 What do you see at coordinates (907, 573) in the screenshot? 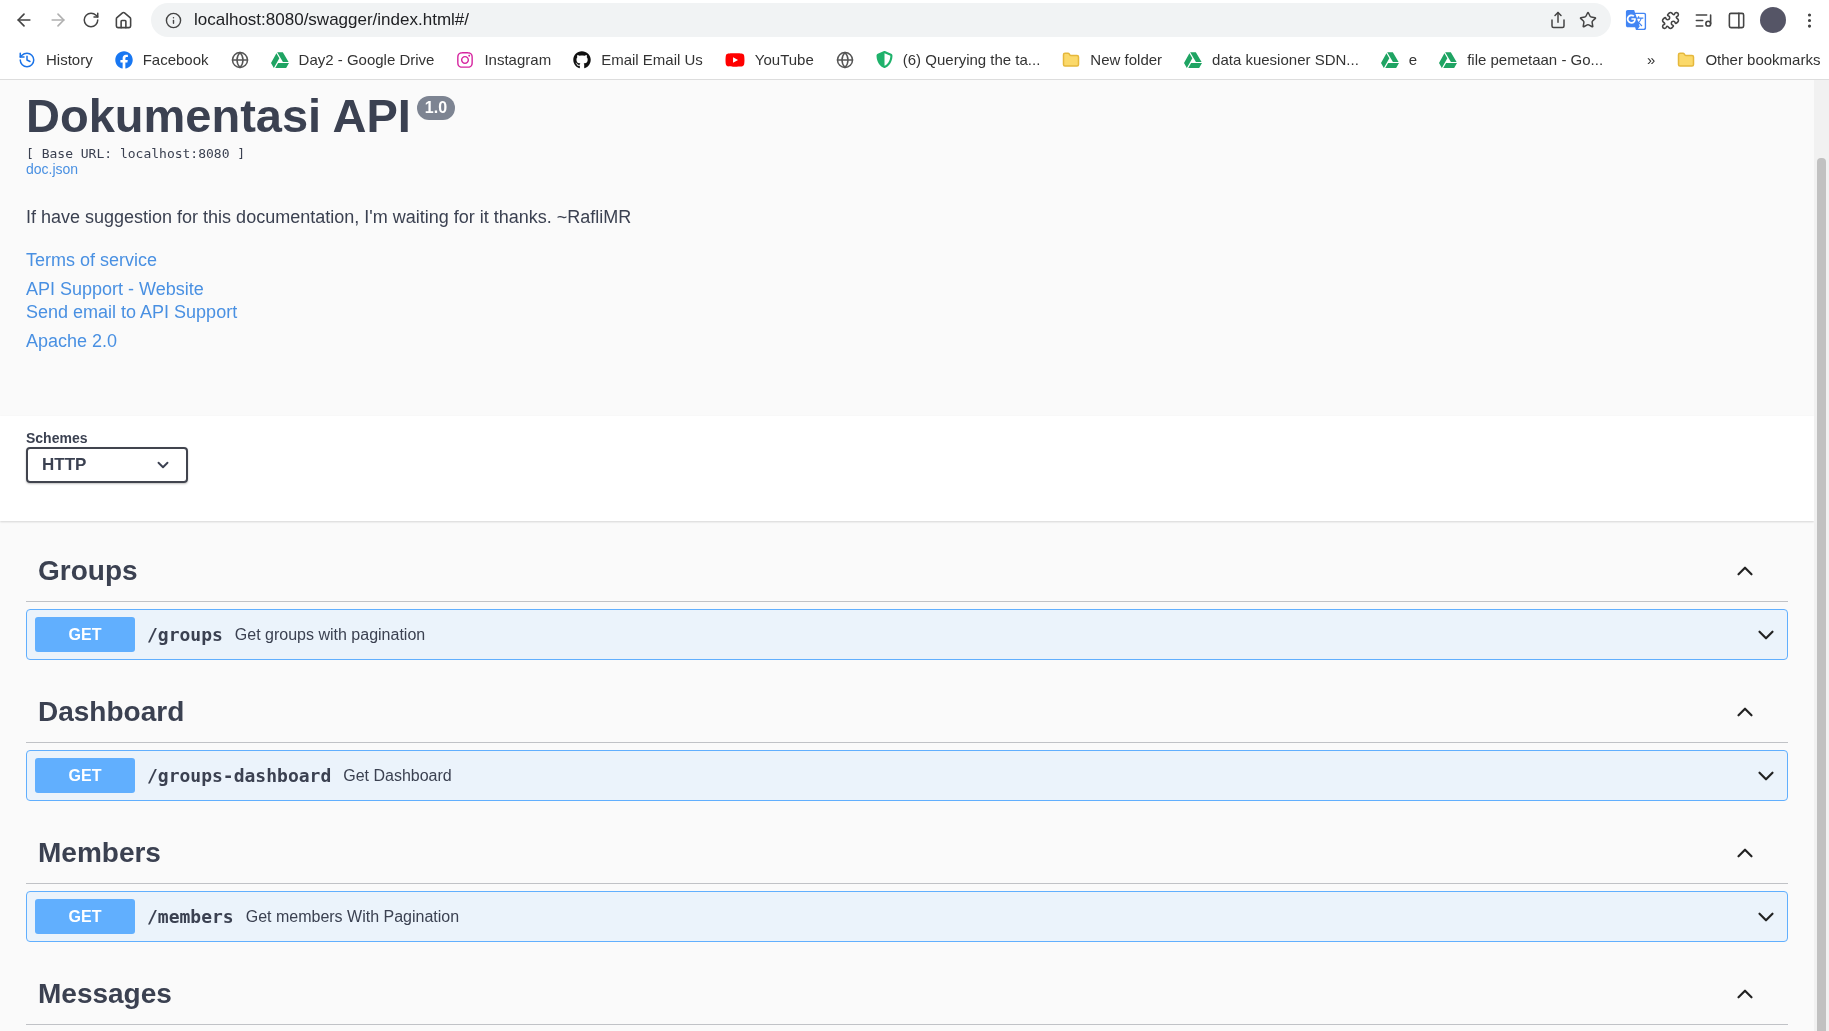
I see `section-header: Groups` at bounding box center [907, 573].